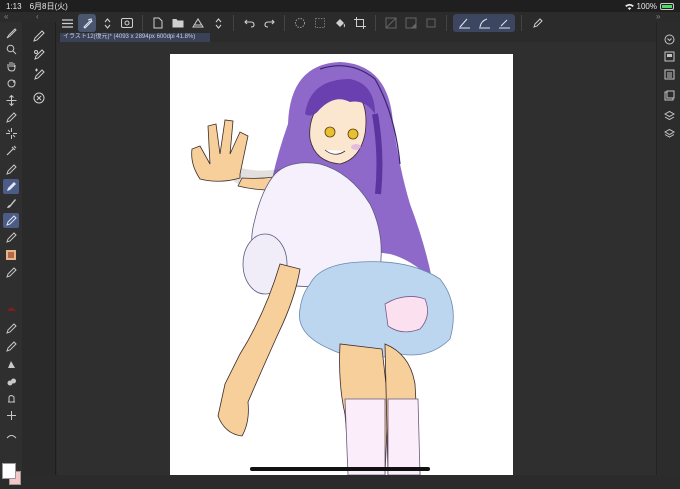 This screenshot has width=680, height=489. What do you see at coordinates (11, 415) in the screenshot?
I see `ruler-tool-icon` at bounding box center [11, 415].